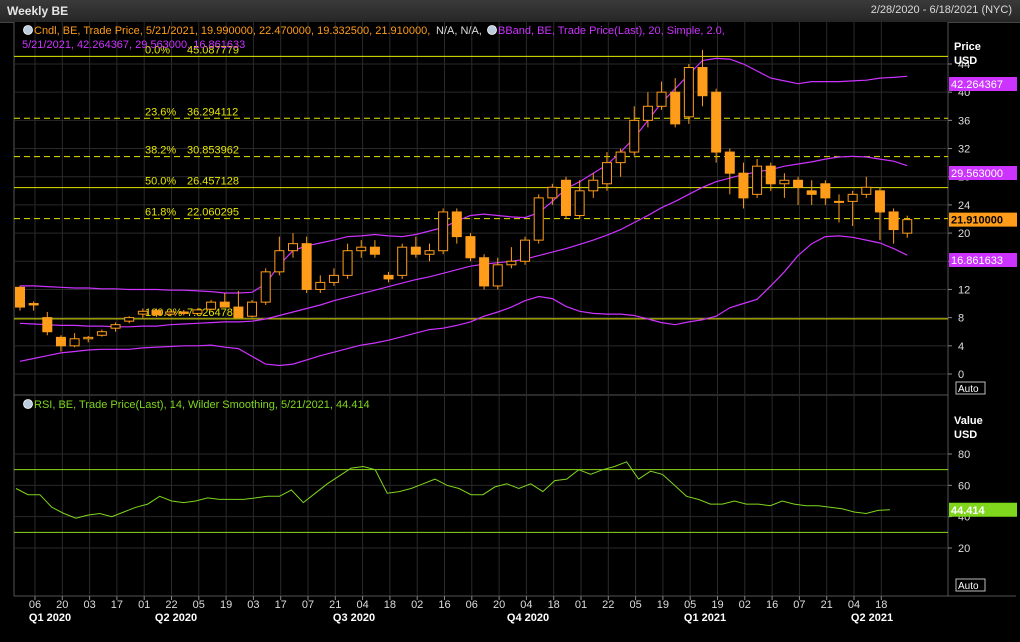  I want to click on badge-last-price: 21.910000, so click(977, 221).